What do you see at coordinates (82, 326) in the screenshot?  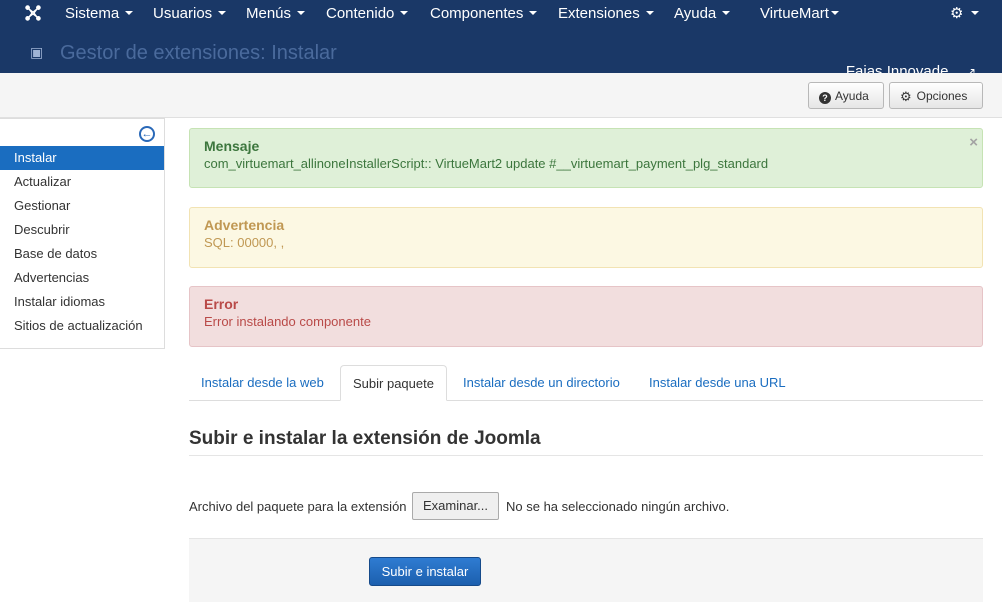 I see `sidebar-item-sitios-actualizacion: Sitios de actualización` at bounding box center [82, 326].